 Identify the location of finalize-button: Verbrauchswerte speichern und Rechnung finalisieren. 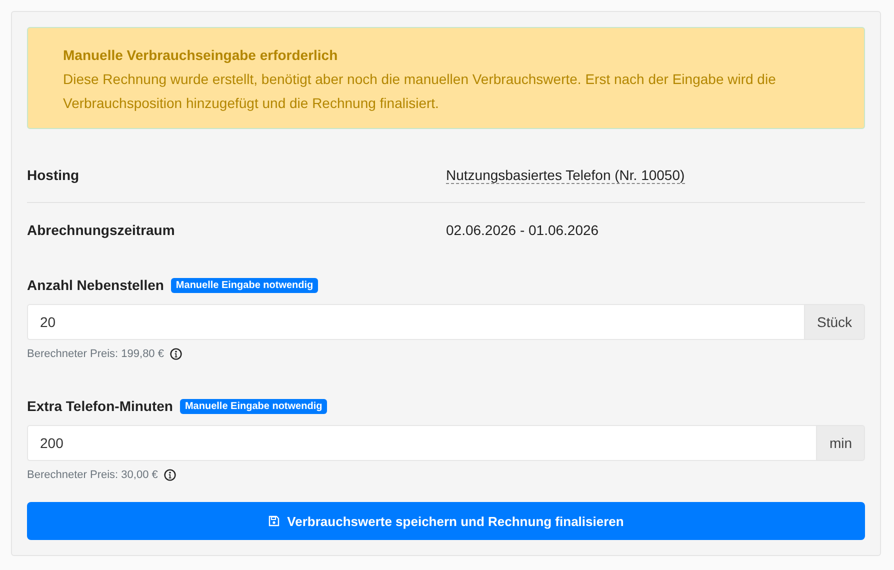
(446, 521).